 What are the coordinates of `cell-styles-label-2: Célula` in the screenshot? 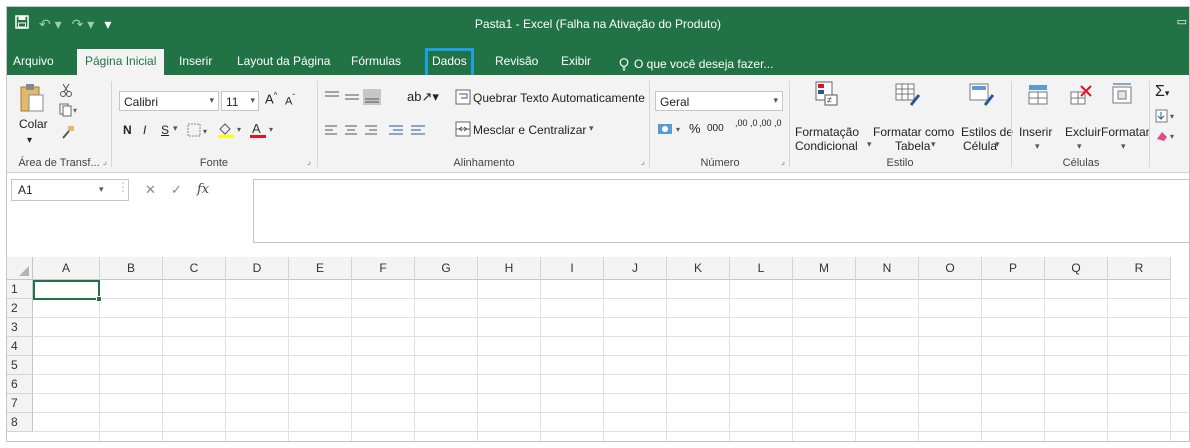 It's located at (980, 146).